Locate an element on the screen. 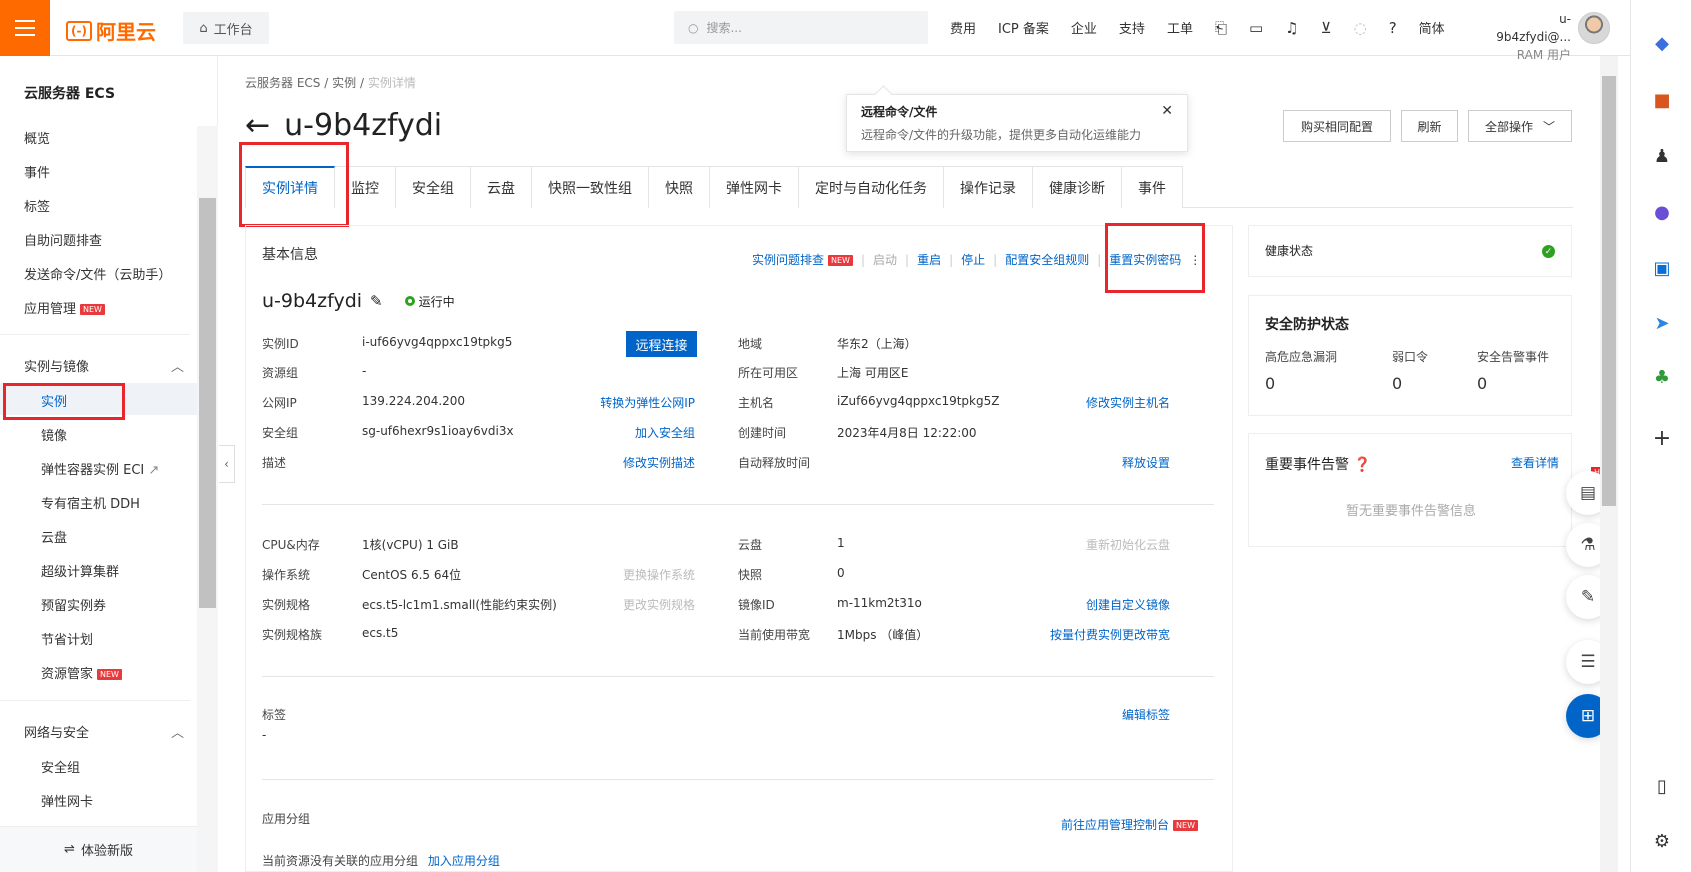  nav-enterprise: 企业 is located at coordinates (1084, 27).